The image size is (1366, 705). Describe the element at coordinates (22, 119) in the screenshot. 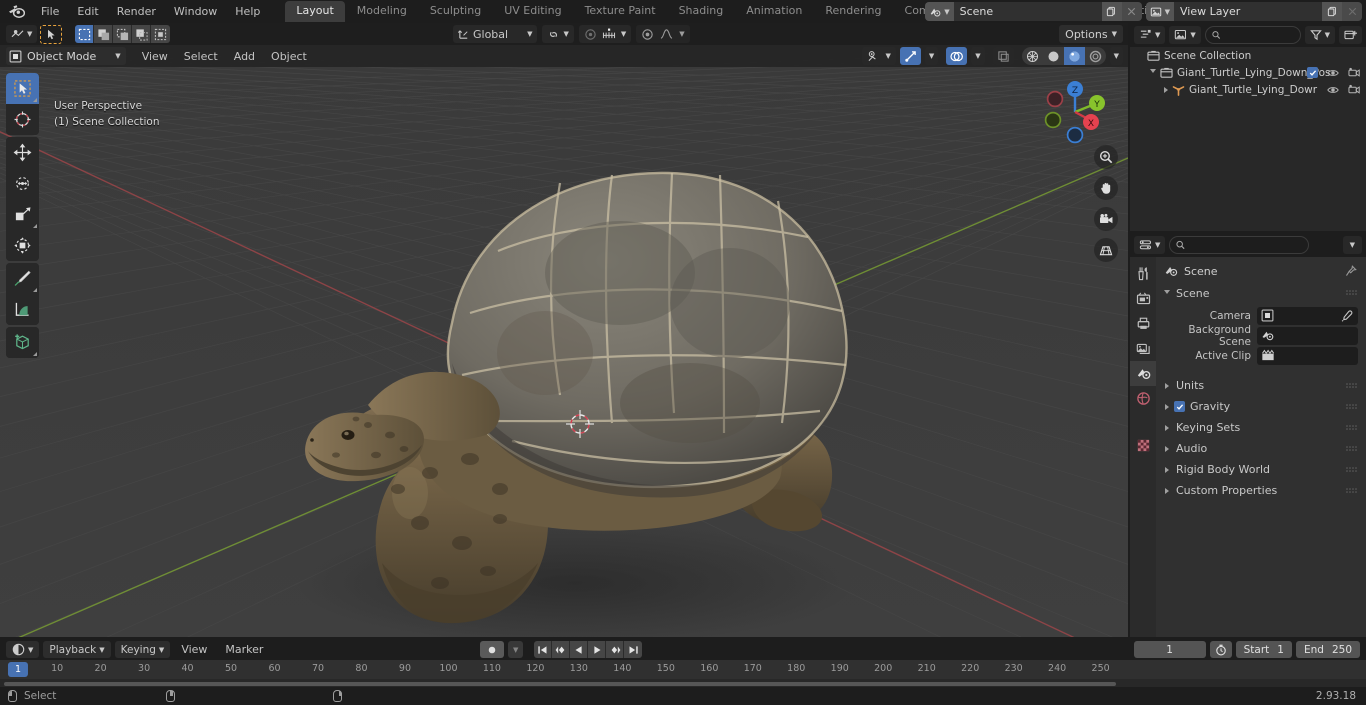

I see `tool-cursor-icon` at that location.